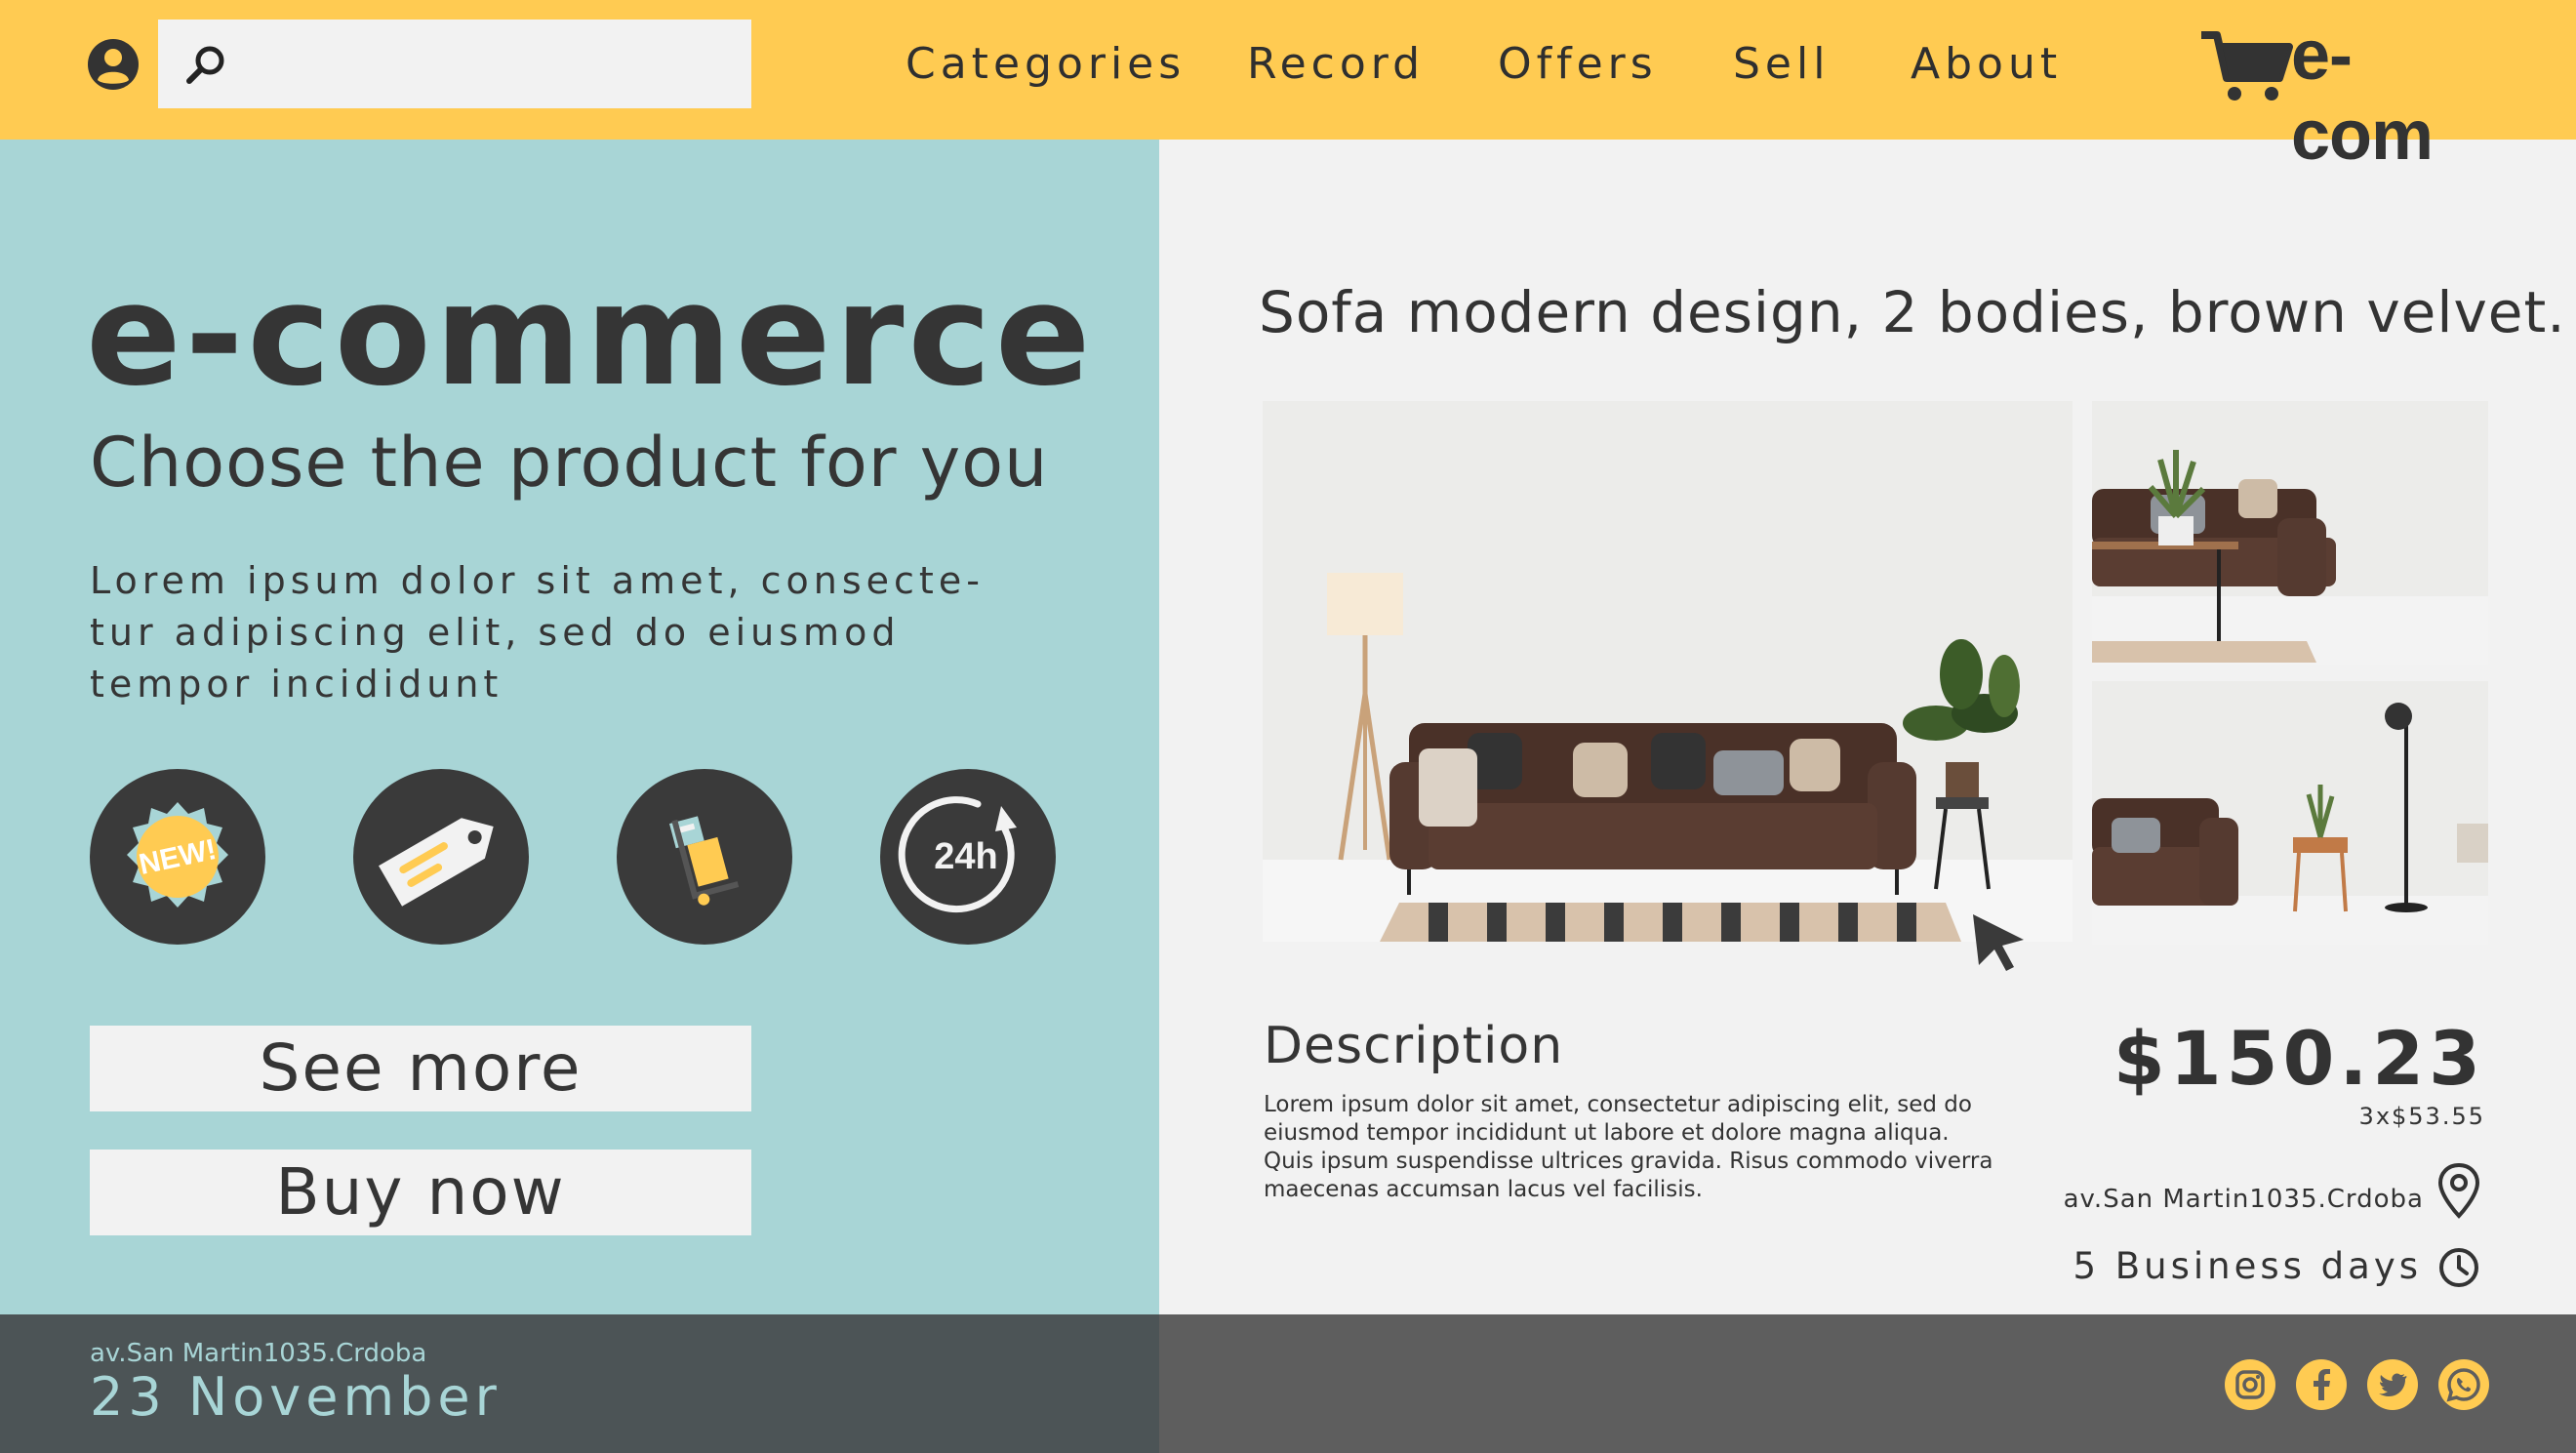  Describe the element at coordinates (704, 861) in the screenshot. I see `delivery-cart-icon` at that location.